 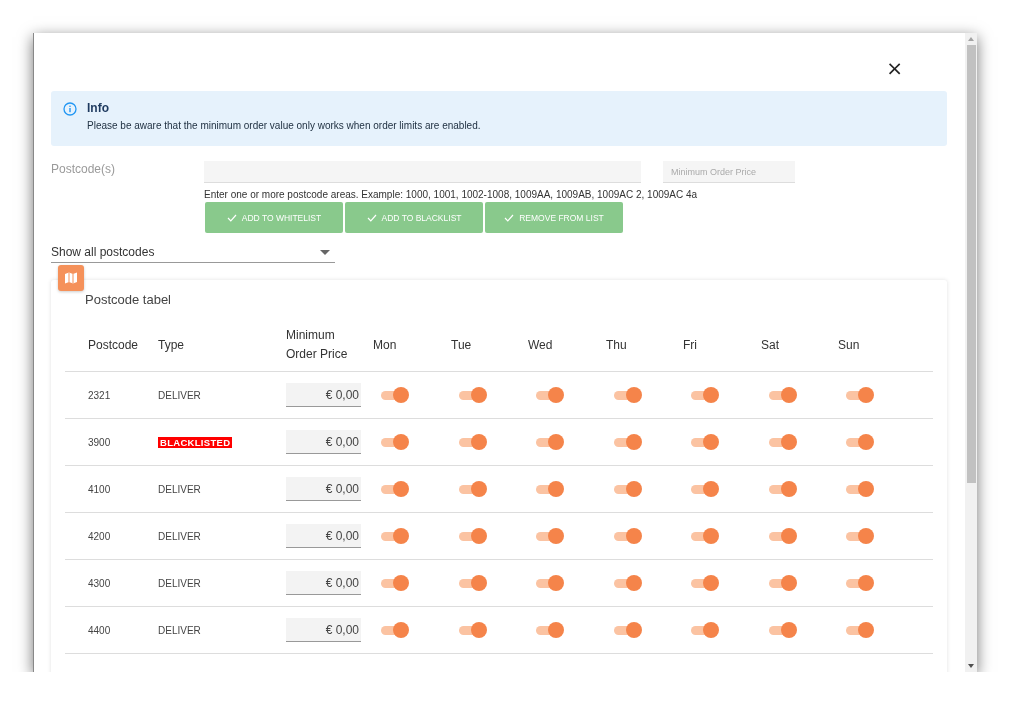 What do you see at coordinates (885, 345) in the screenshot?
I see `column-header: Sun` at bounding box center [885, 345].